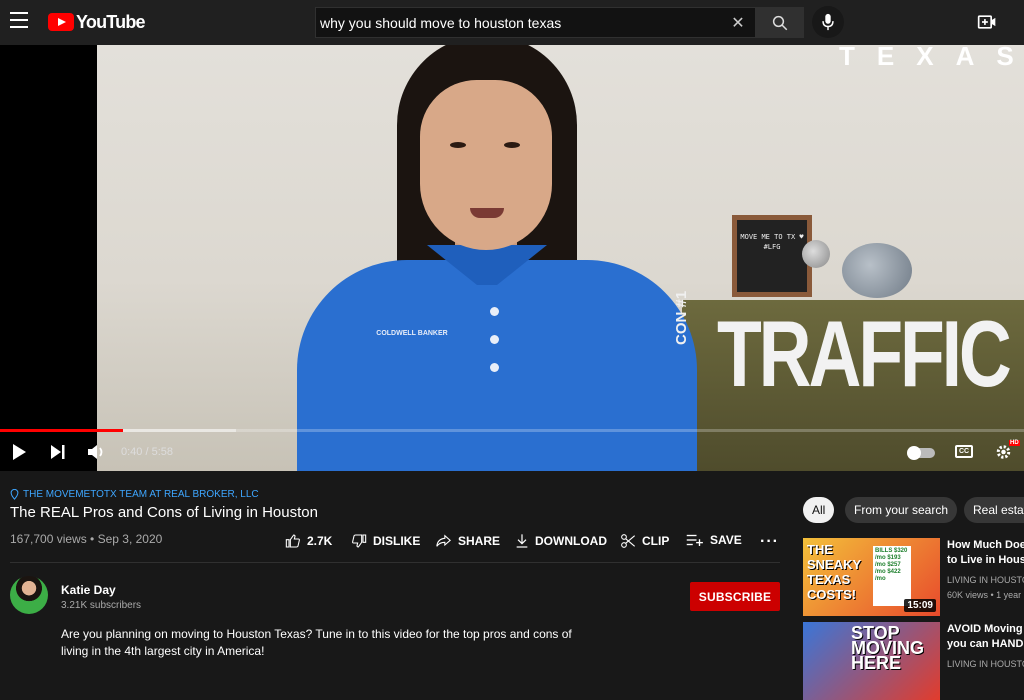  What do you see at coordinates (985, 629) in the screenshot?
I see `recommendation-title-line: AVOID Moving to` at bounding box center [985, 629].